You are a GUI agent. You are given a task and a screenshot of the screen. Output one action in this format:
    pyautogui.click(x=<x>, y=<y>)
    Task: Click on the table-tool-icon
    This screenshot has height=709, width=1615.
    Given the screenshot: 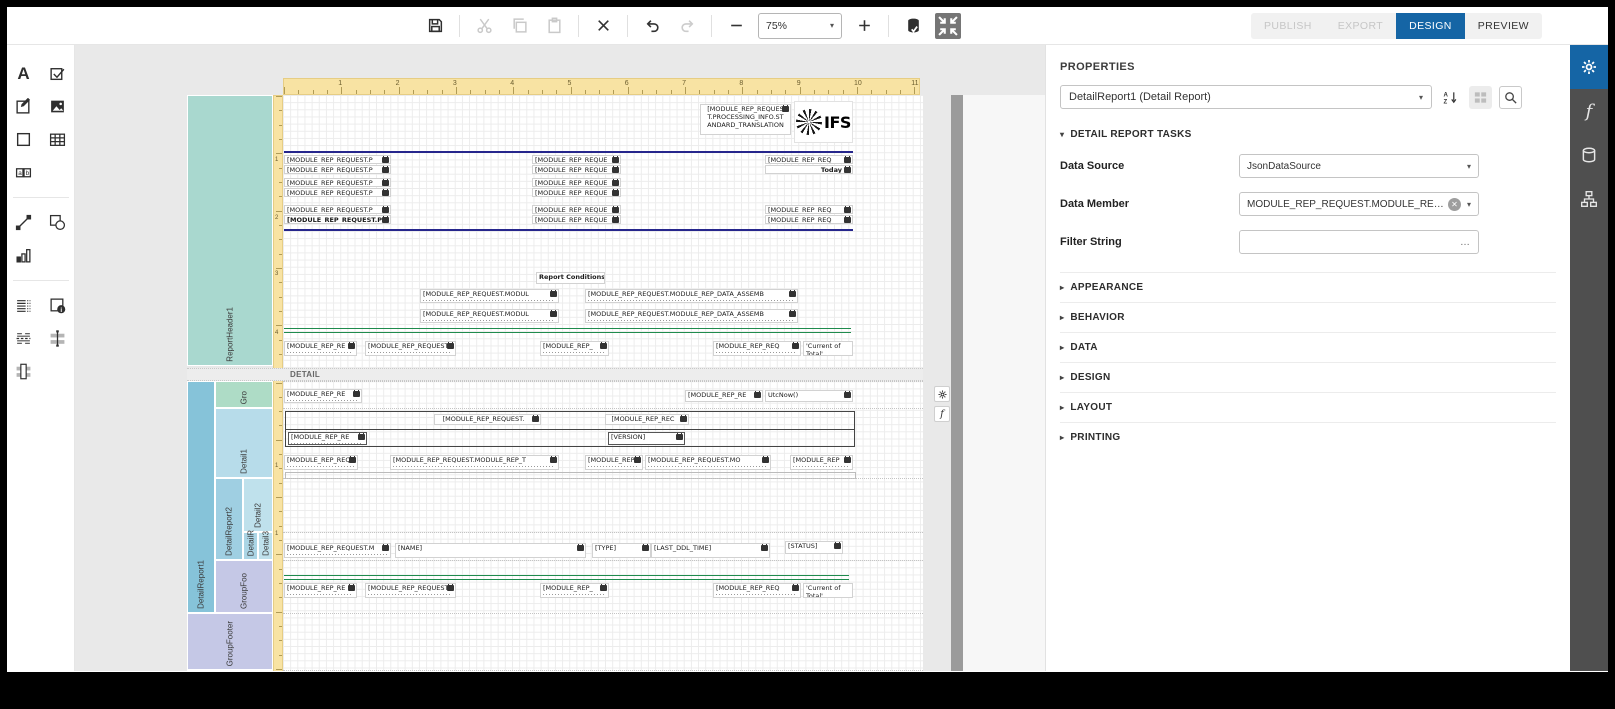 What is the action you would take?
    pyautogui.click(x=58, y=139)
    